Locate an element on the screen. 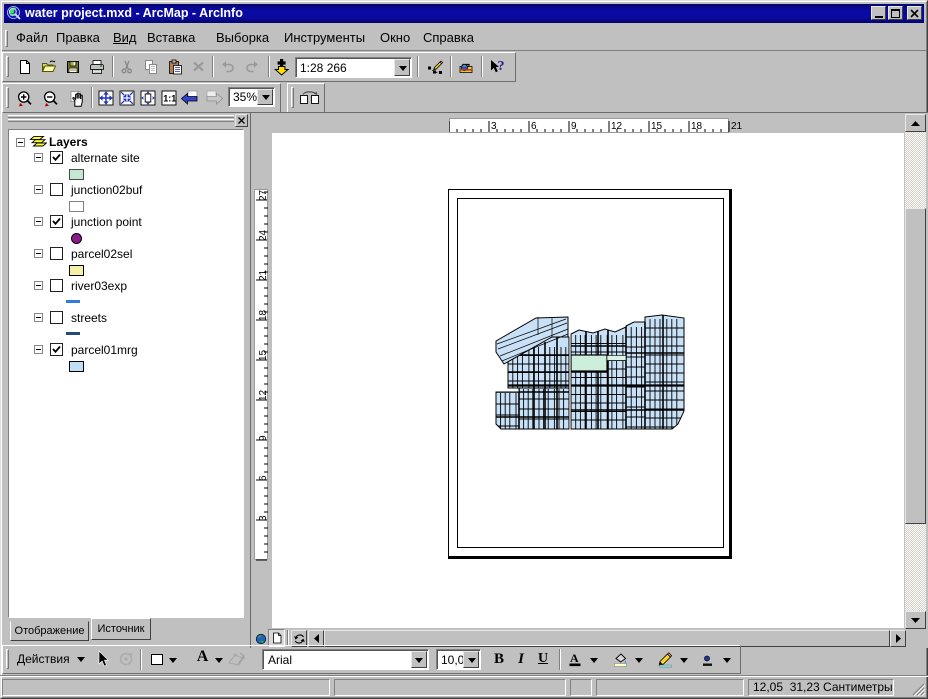 Image resolution: width=928 pixels, height=699 pixels. svg-text: 27 is located at coordinates (263, 195).